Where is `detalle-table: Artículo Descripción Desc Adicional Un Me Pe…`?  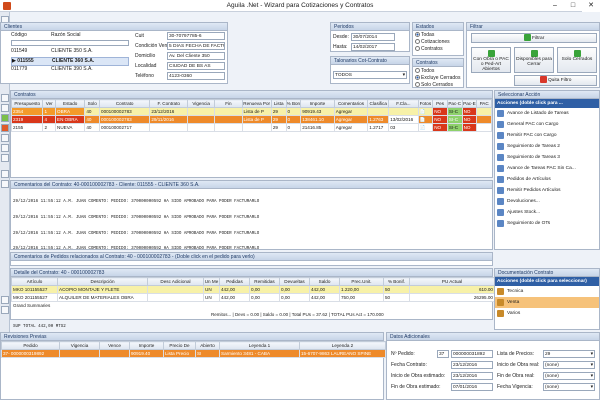
detalle-table: Artículo Descripción Desc Adicional Un Me Pe… is located at coordinates (253, 289).